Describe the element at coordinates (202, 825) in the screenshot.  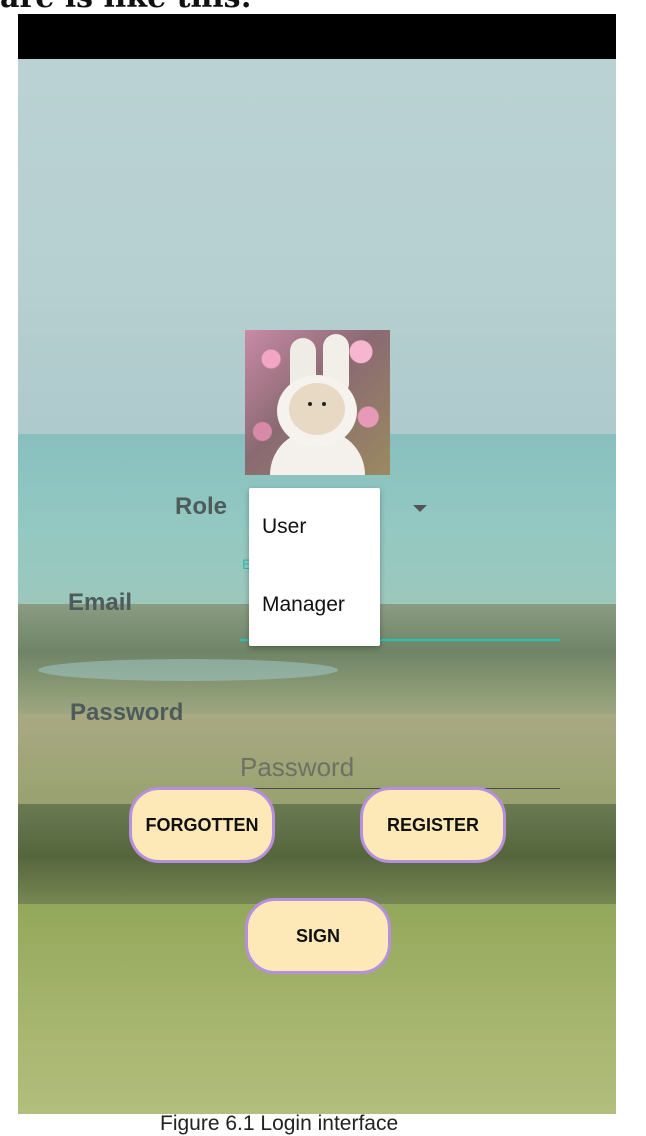
I see `forgotten-button: FORGOTTEN` at that location.